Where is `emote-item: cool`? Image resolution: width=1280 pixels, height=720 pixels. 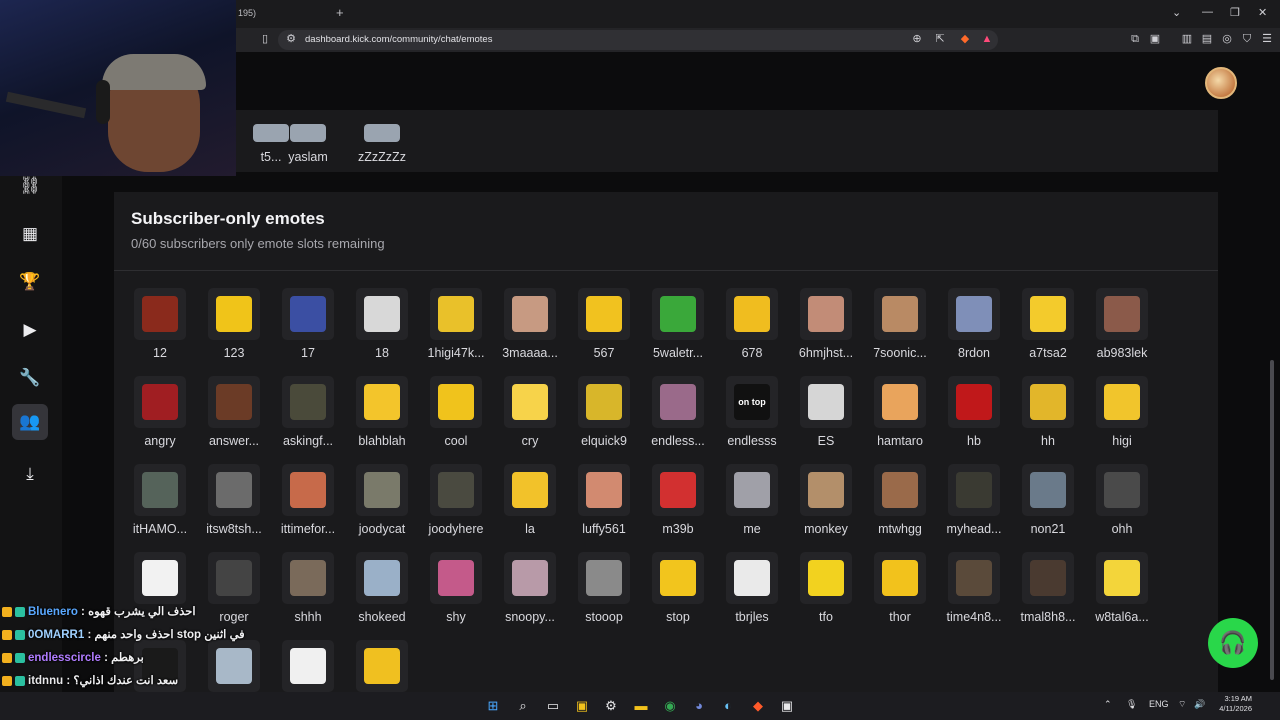
emote-item: cool is located at coordinates (456, 419).